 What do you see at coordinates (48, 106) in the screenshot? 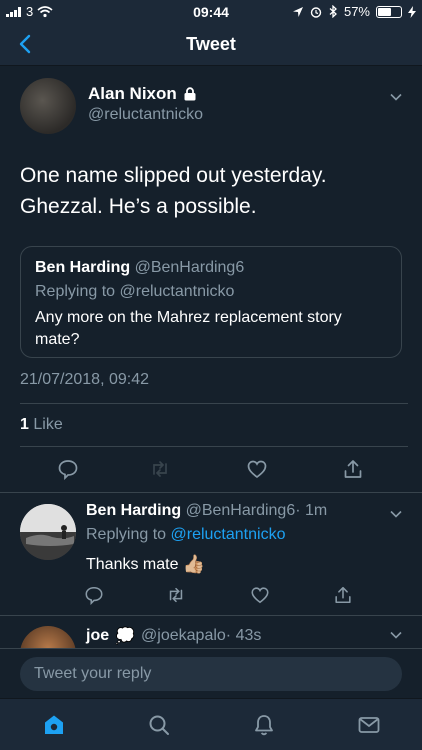
I see `author-avatar` at bounding box center [48, 106].